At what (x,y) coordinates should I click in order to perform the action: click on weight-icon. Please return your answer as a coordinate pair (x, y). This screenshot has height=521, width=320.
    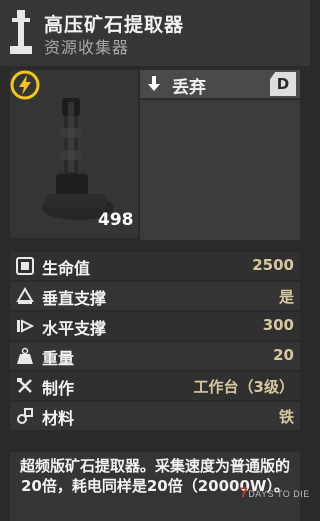
    Looking at the image, I should click on (25, 355).